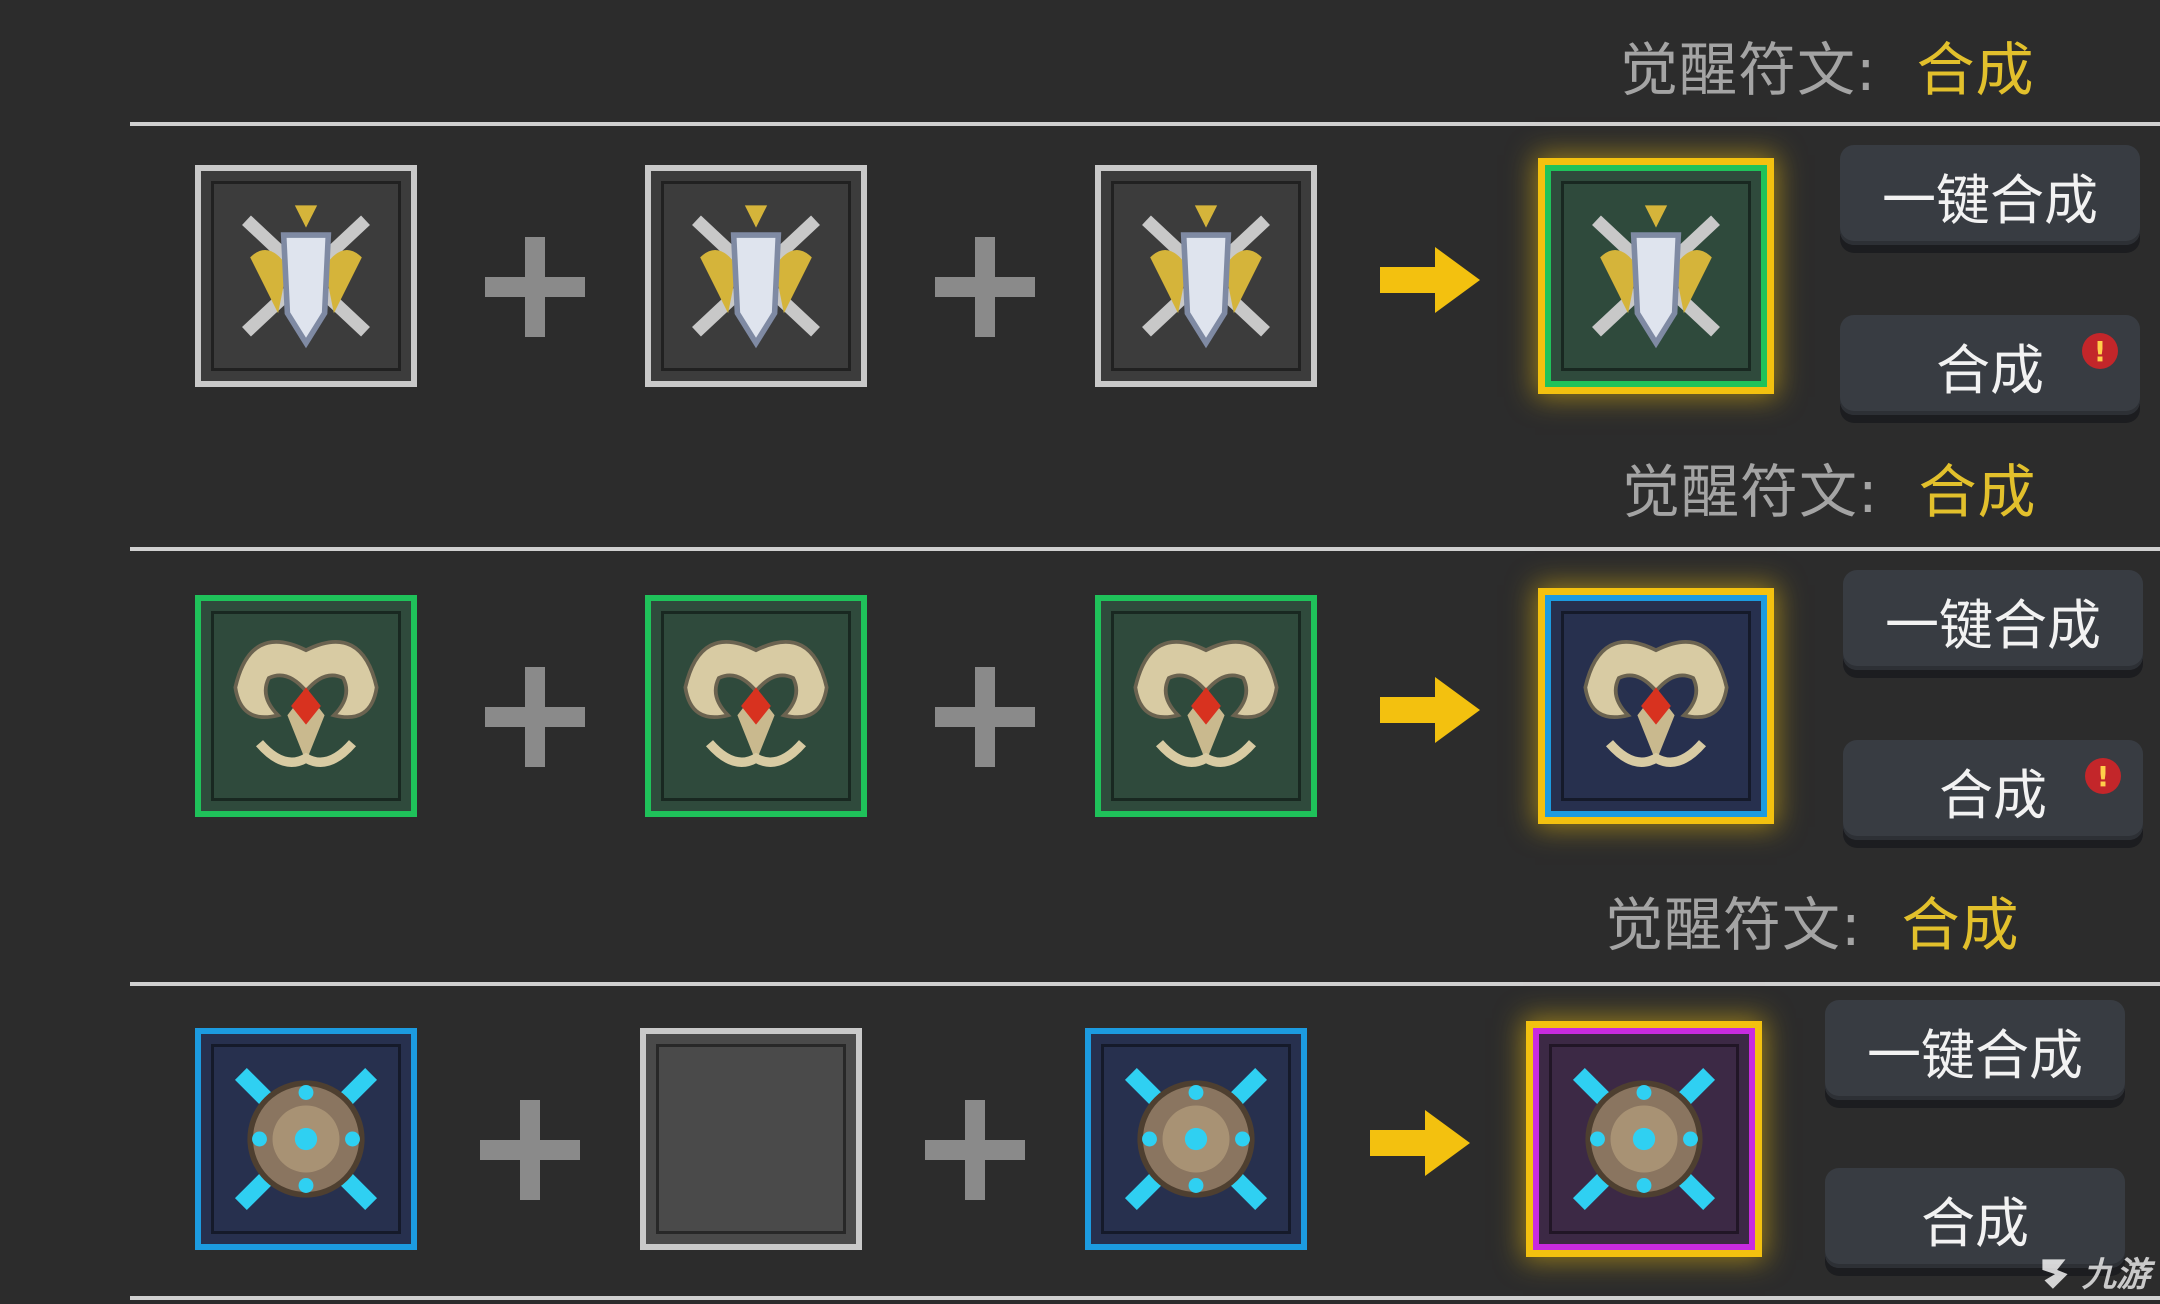  Describe the element at coordinates (2055, 1273) in the screenshot. I see `jiuyou-logo-icon` at that location.